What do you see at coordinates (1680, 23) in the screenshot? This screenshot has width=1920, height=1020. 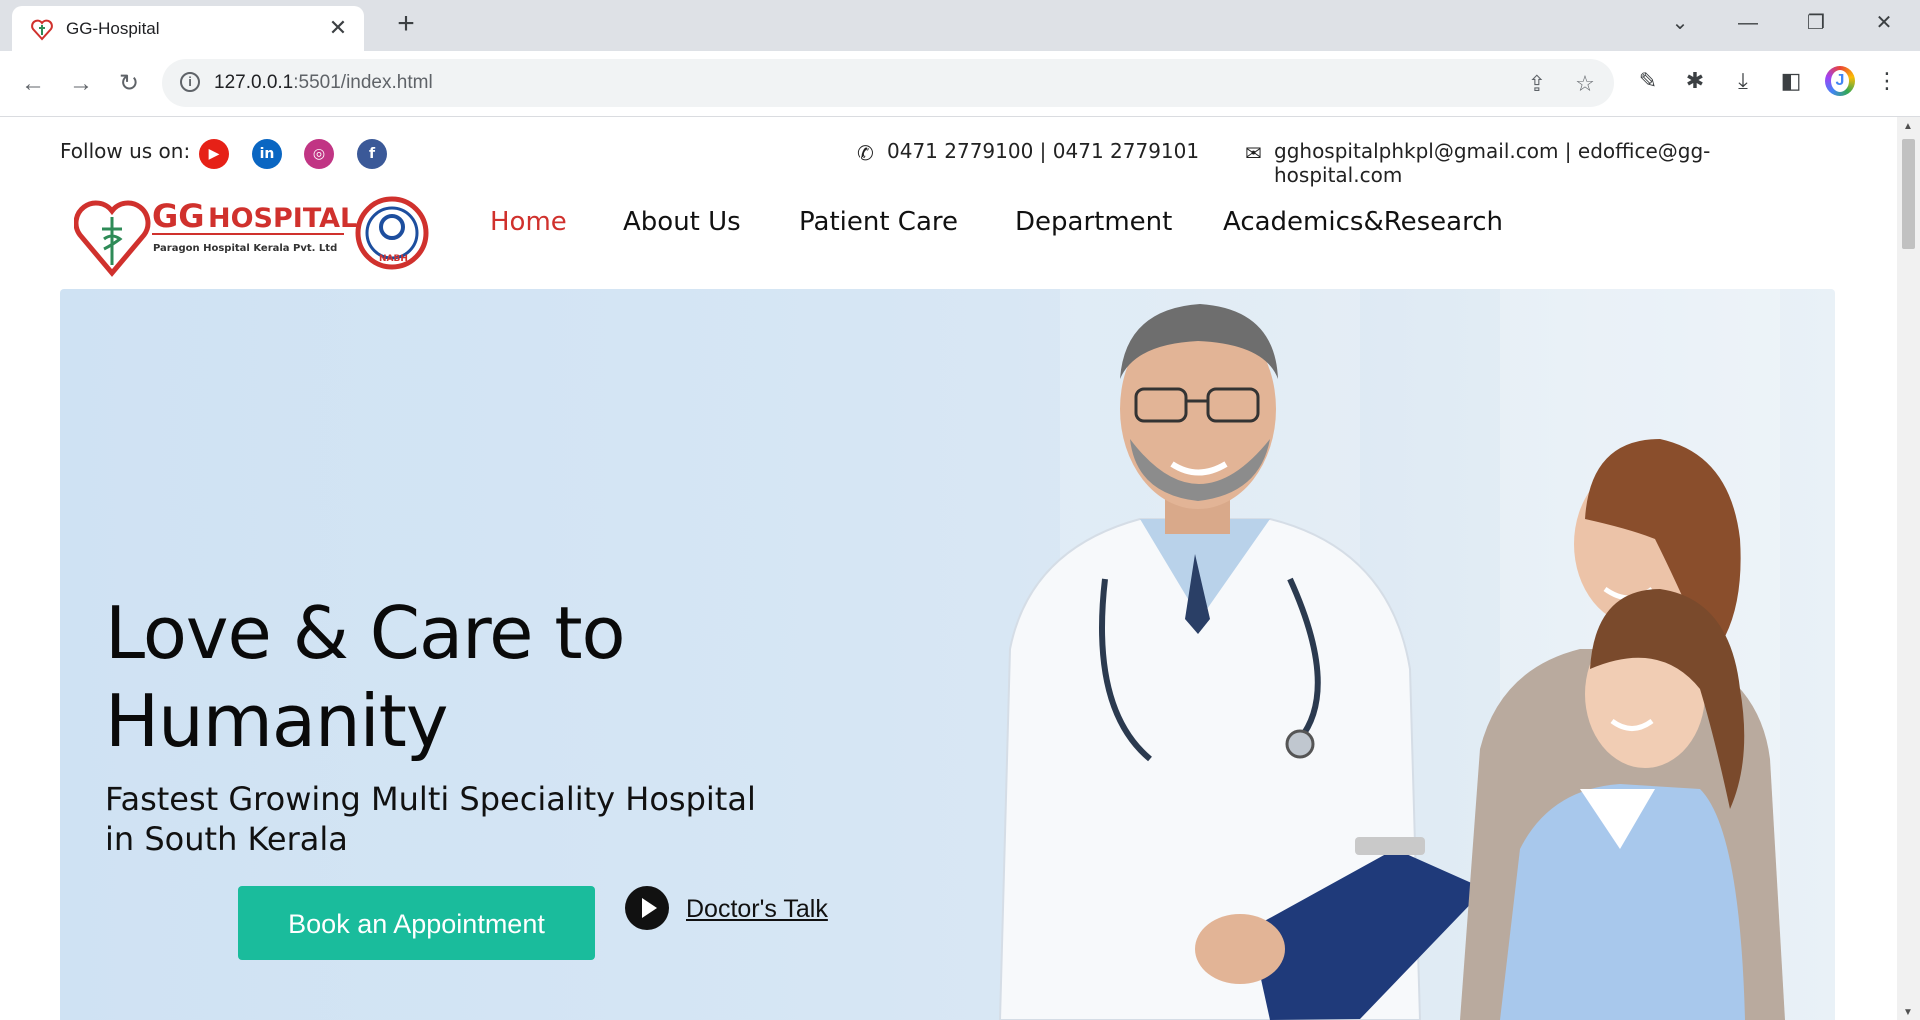 I see `tab-search-icon: ⌄` at bounding box center [1680, 23].